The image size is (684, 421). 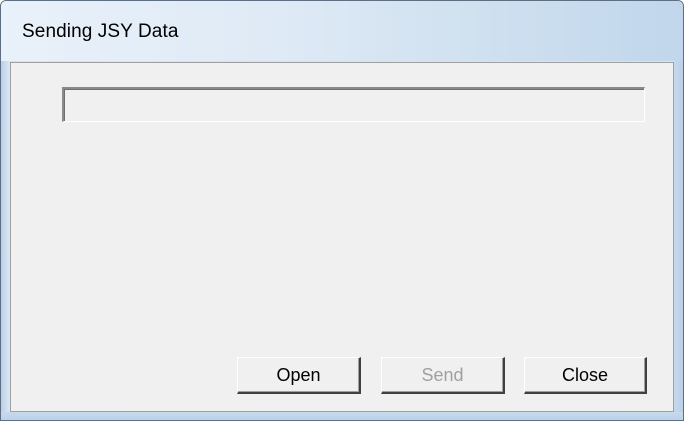 I want to click on close-button: Close, so click(x=585, y=375).